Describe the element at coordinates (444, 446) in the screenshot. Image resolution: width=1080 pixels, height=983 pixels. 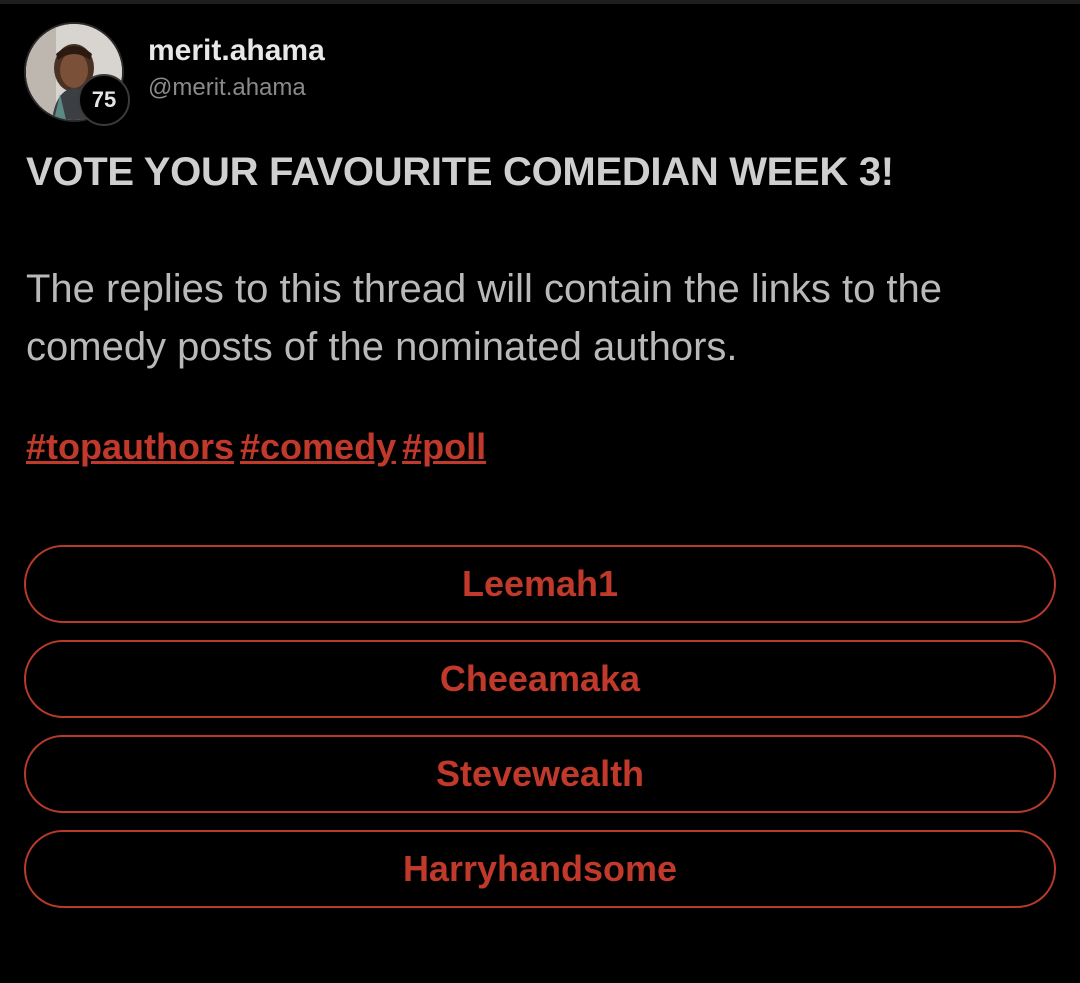
I see `hashtag-poll: #poll` at that location.